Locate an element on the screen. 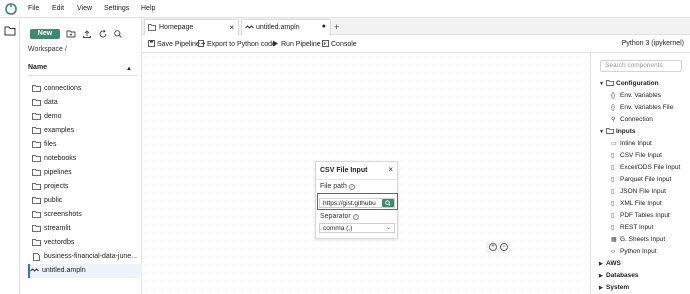 The width and height of the screenshot is (690, 294). console-button: Console is located at coordinates (339, 44).